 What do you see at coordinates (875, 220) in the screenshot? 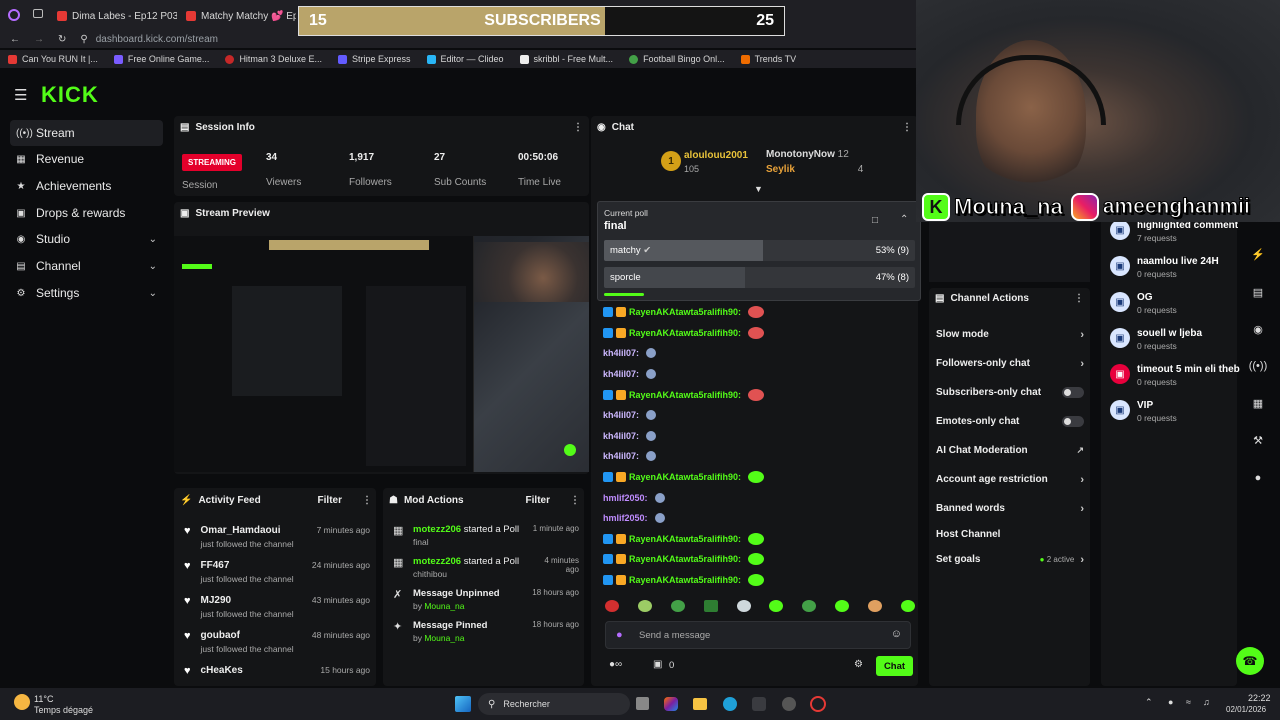
I see `trash-icon: □` at bounding box center [875, 220].